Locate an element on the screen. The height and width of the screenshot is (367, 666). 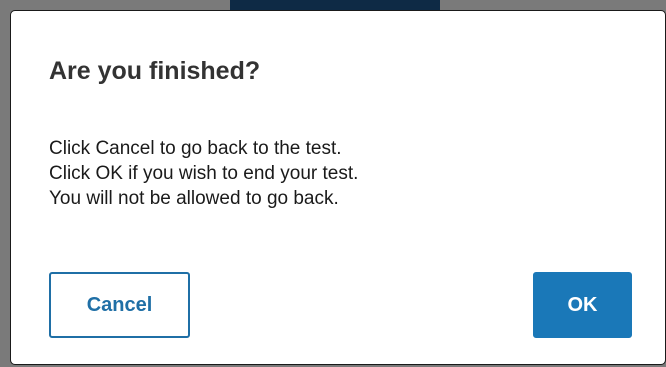
cancel-button: Cancel is located at coordinates (119, 305).